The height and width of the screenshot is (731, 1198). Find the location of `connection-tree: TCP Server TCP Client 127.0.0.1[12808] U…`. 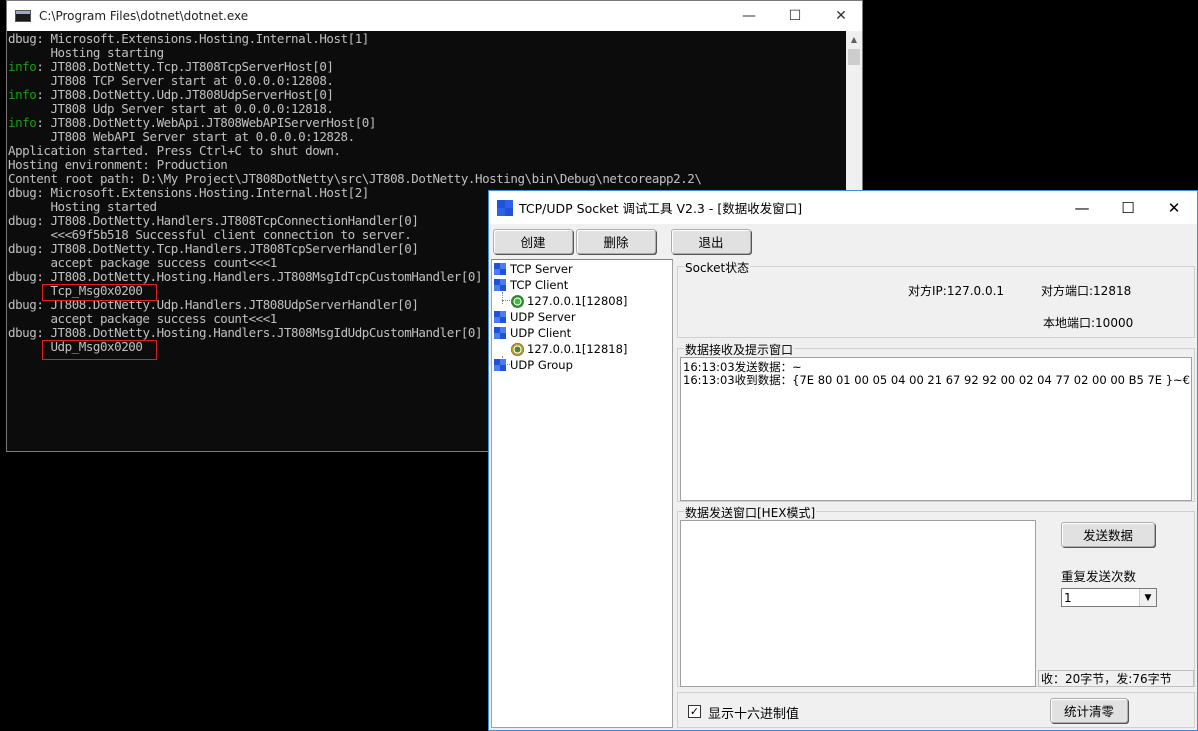

connection-tree: TCP Server TCP Client 127.0.0.1[12808] U… is located at coordinates (582, 493).